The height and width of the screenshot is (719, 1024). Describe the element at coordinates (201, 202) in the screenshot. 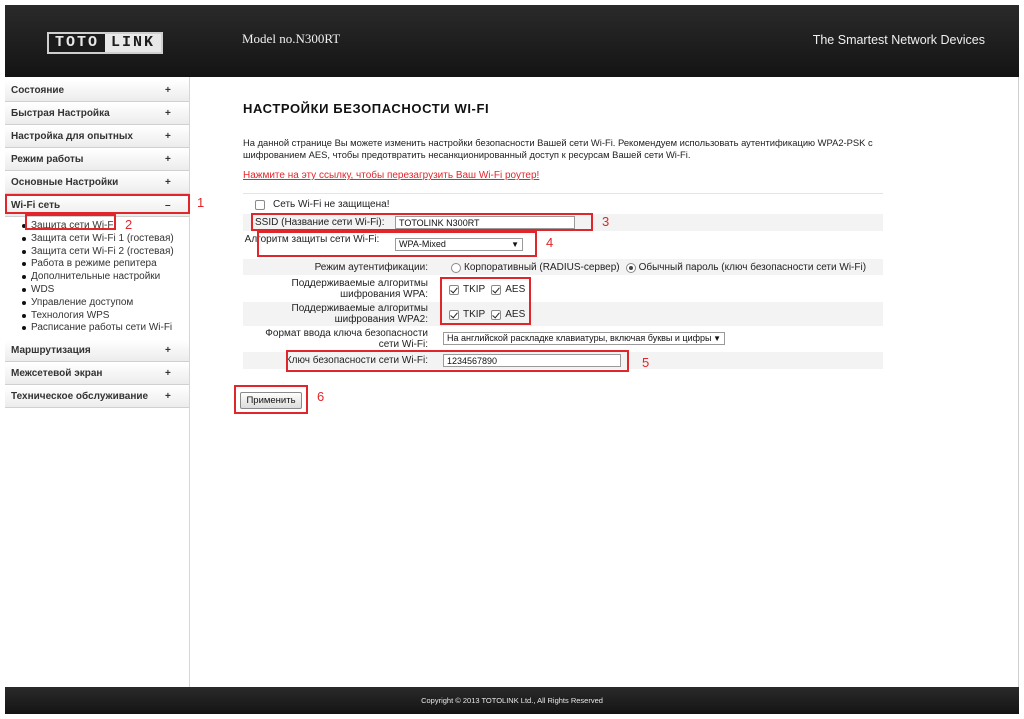

I see `annotation-number-1: 1` at that location.